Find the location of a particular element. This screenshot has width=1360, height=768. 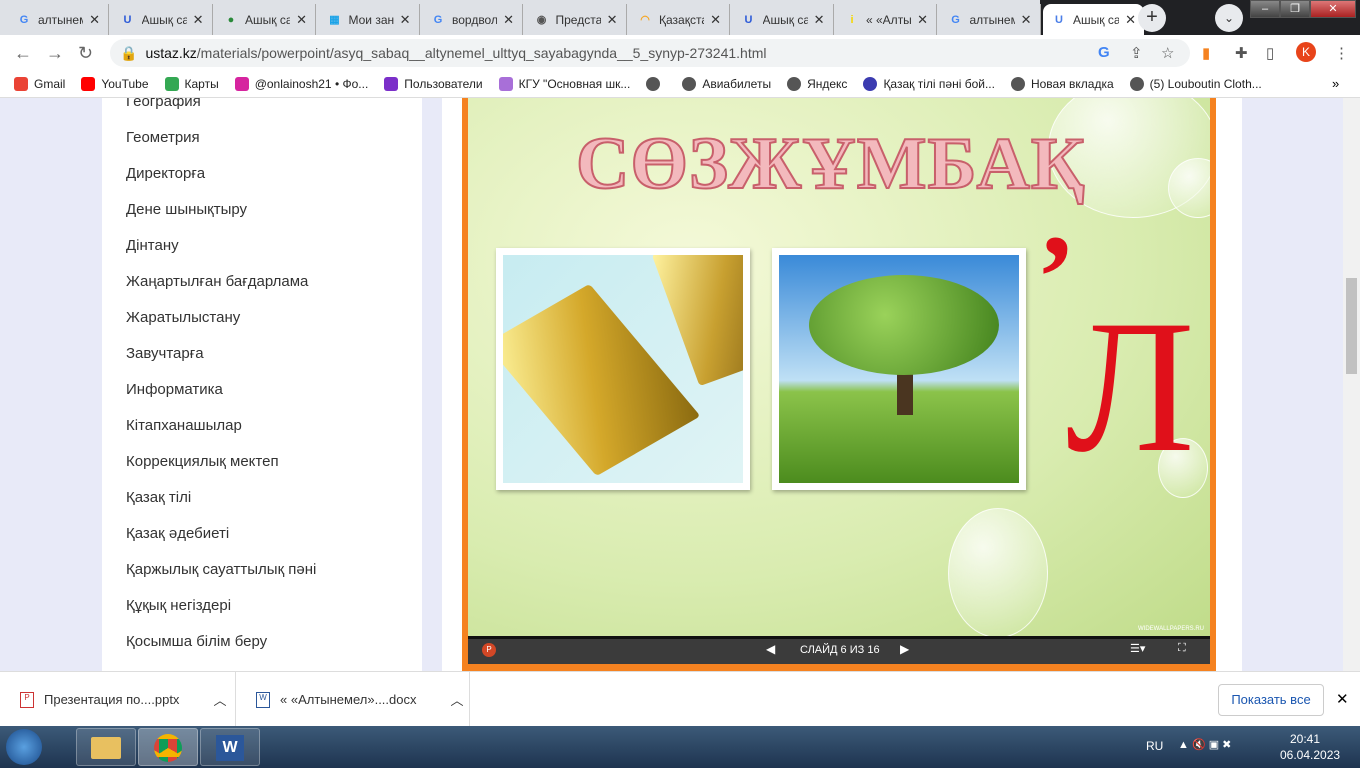

new-tab-button: + is located at coordinates (1152, 18).